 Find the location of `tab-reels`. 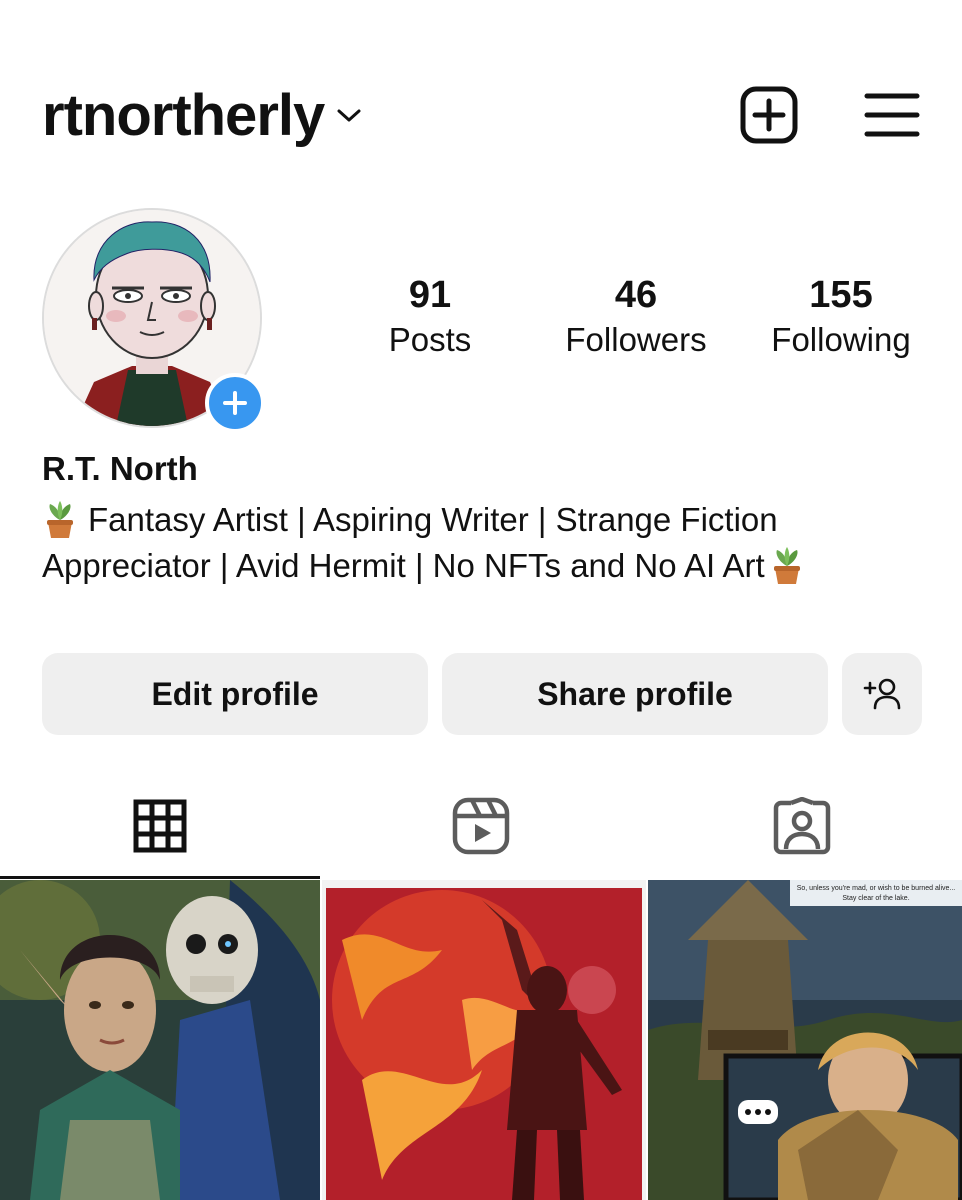

tab-reels is located at coordinates (481, 826).